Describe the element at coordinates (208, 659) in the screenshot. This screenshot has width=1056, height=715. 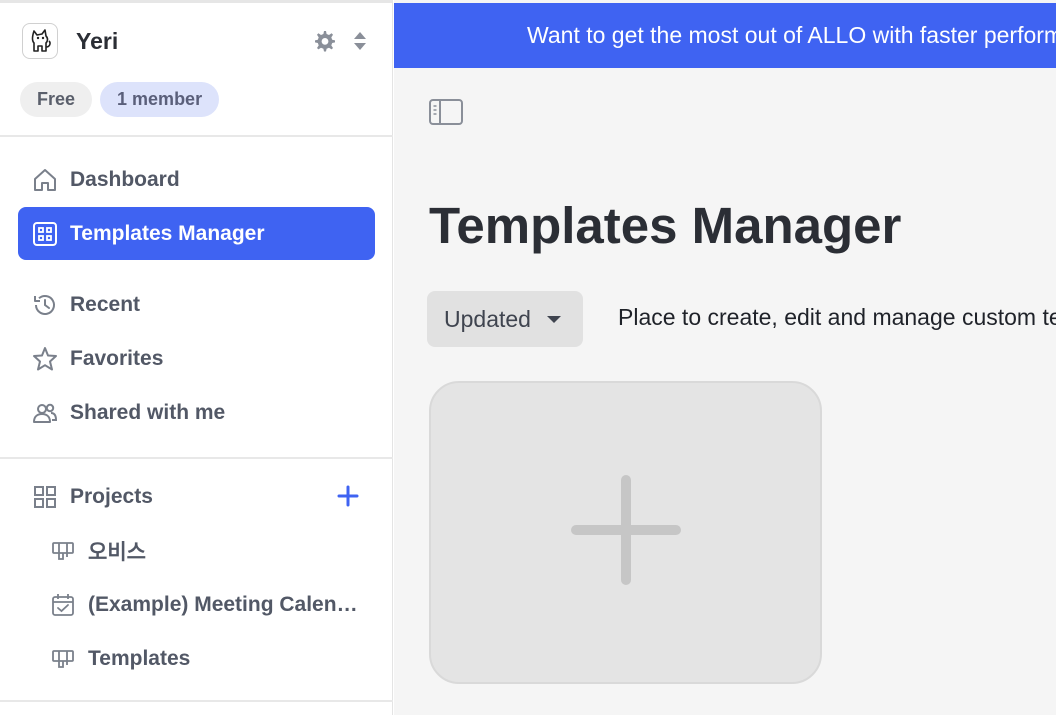
I see `project-item: Templates` at that location.